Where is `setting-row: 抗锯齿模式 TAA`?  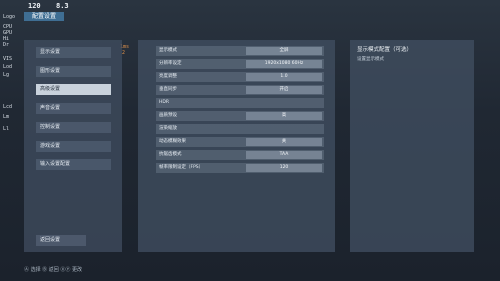 setting-row: 抗锯齿模式 TAA is located at coordinates (240, 155).